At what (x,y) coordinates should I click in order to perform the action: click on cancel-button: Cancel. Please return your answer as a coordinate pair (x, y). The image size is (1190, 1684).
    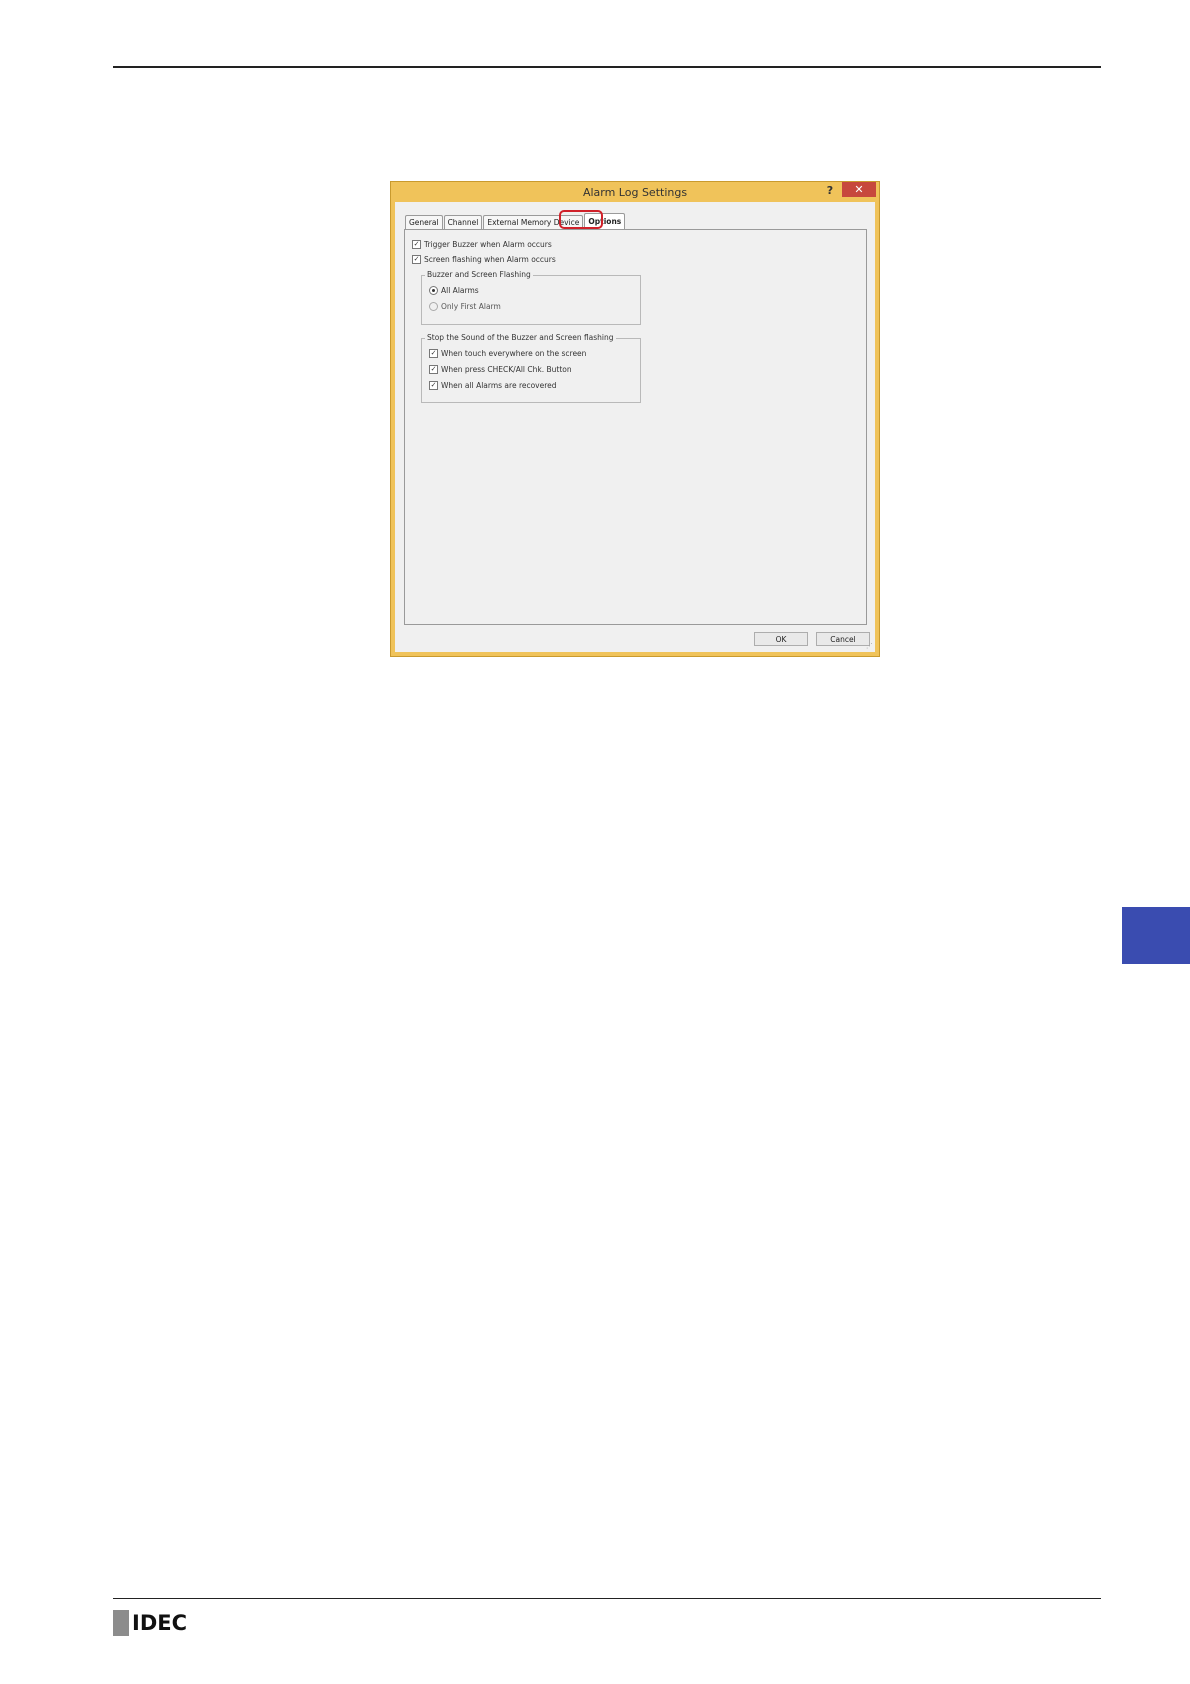
    Looking at the image, I should click on (843, 639).